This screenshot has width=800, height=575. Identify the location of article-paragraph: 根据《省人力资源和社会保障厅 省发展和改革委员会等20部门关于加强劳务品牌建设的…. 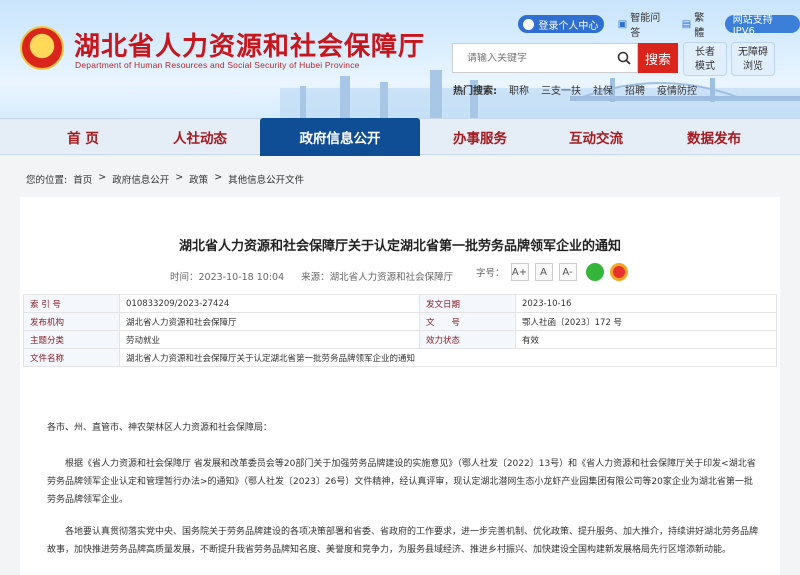
(401, 482).